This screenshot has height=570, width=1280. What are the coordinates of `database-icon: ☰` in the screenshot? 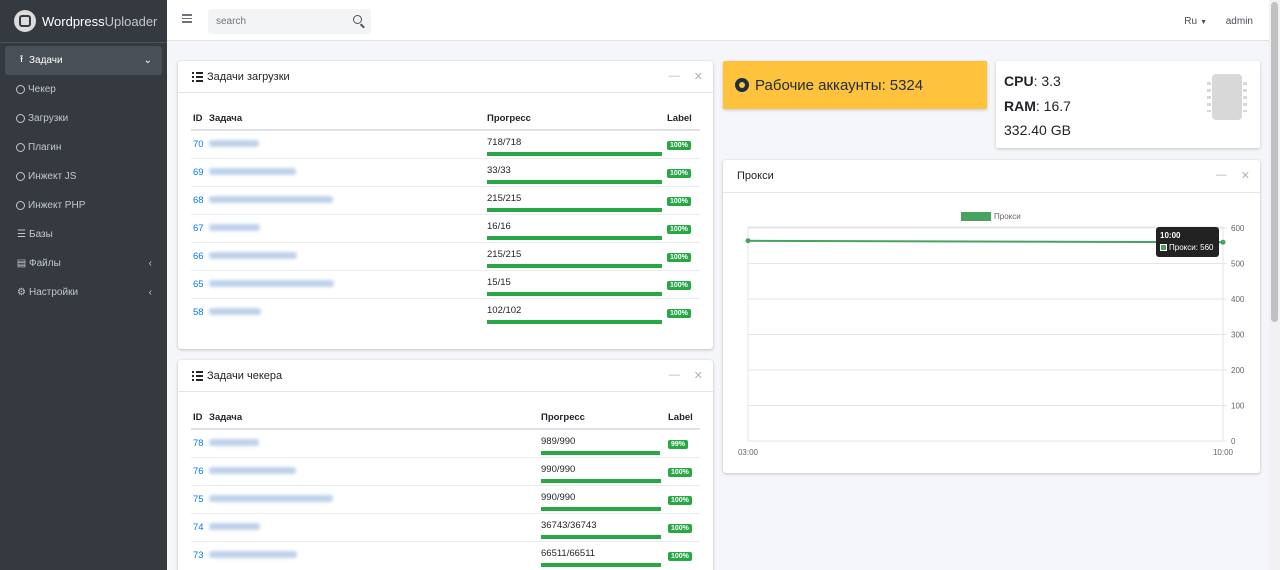 It's located at (21, 234).